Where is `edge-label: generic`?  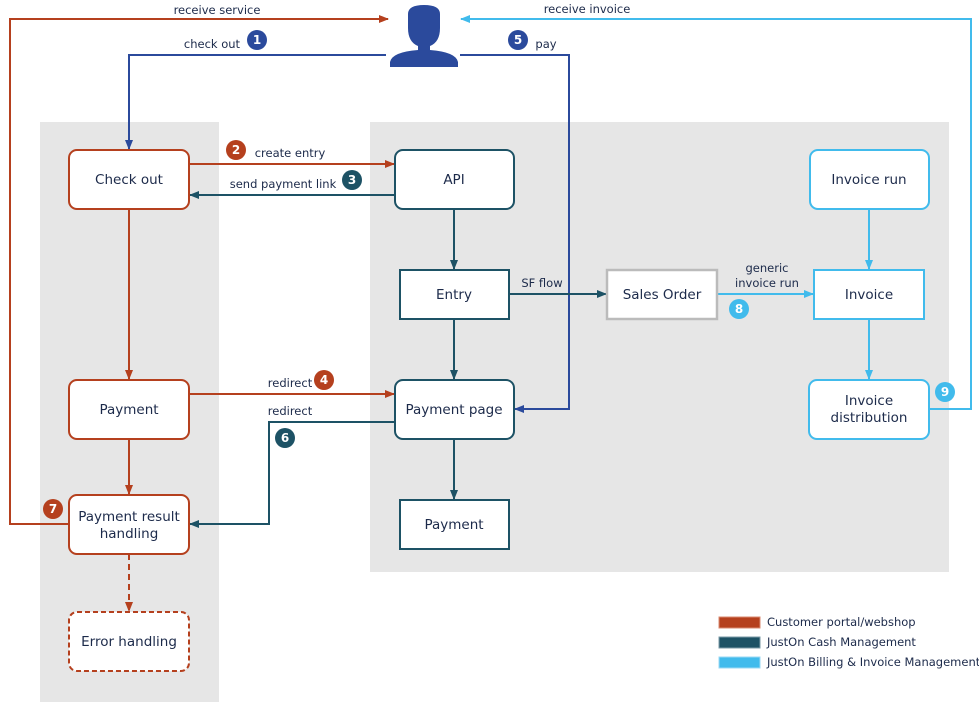 edge-label: generic is located at coordinates (767, 268).